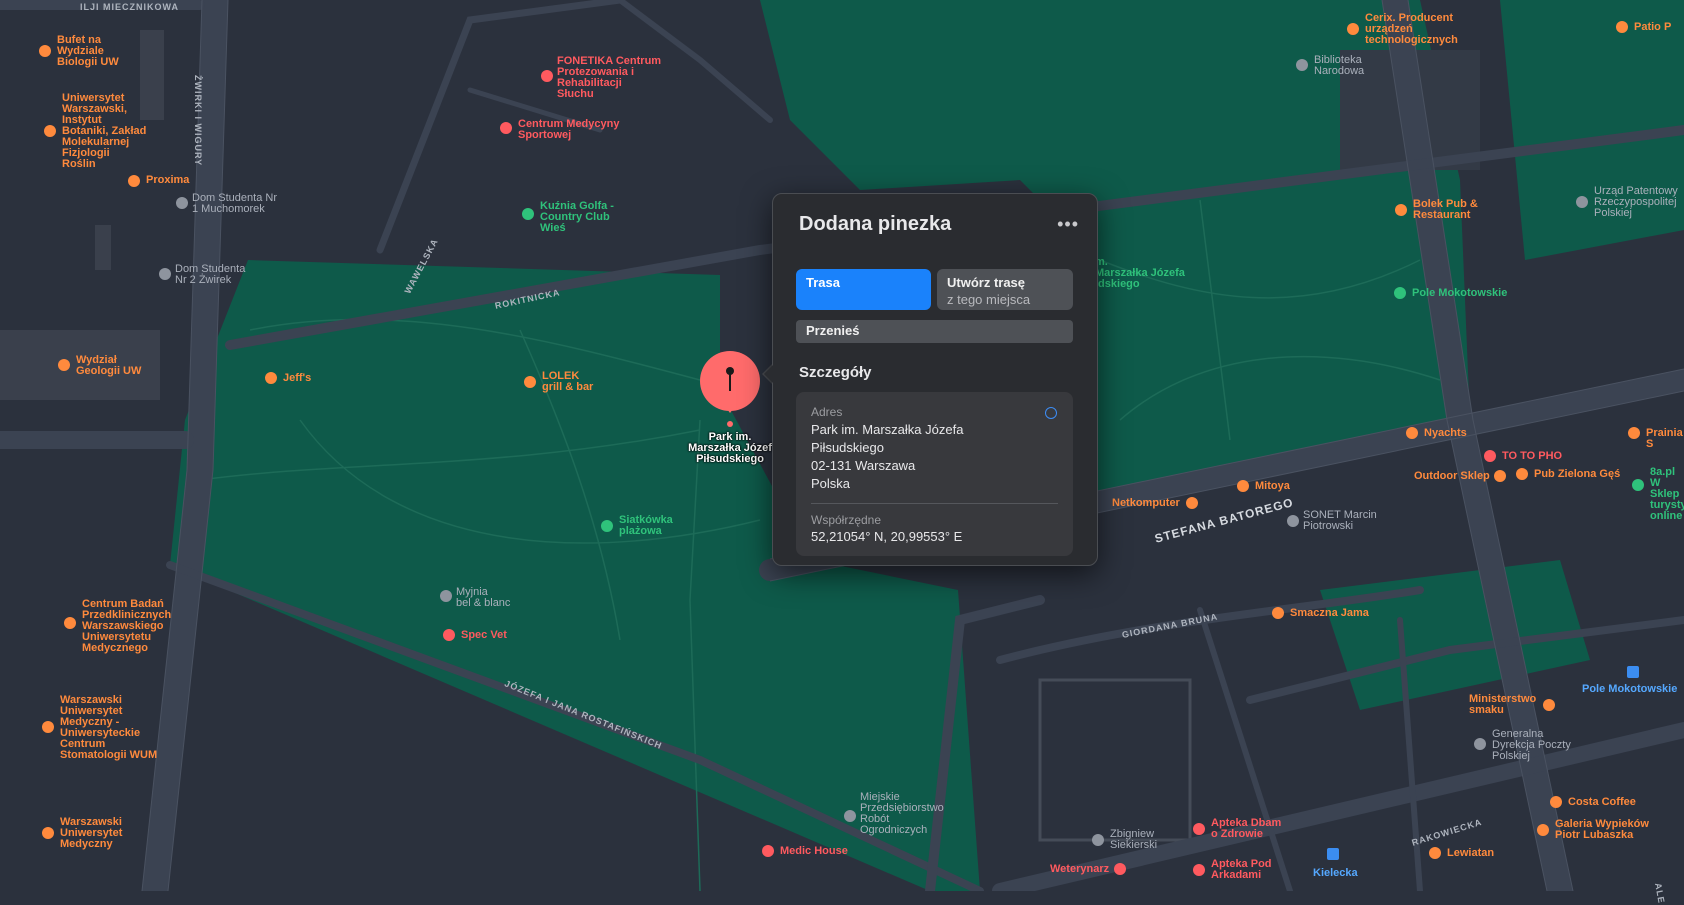  What do you see at coordinates (288, 378) in the screenshot?
I see `poi-jeffs: Jeff's` at bounding box center [288, 378].